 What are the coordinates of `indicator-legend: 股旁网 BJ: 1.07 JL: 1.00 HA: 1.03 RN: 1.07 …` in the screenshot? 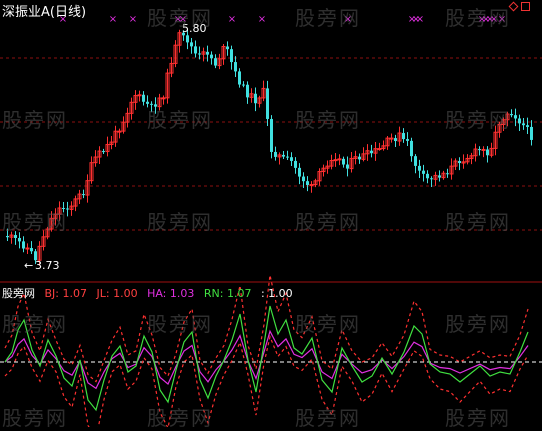 It's located at (150, 293).